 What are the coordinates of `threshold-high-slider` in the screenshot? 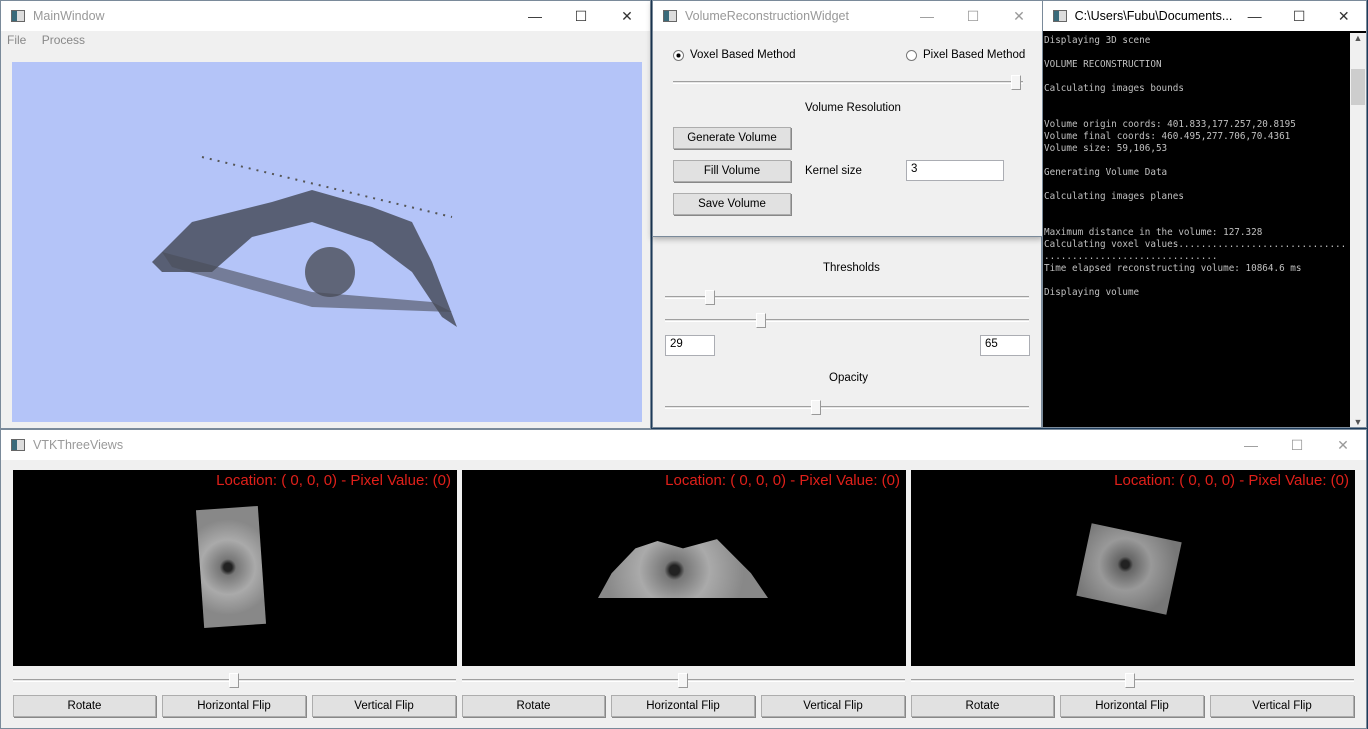 It's located at (847, 320).